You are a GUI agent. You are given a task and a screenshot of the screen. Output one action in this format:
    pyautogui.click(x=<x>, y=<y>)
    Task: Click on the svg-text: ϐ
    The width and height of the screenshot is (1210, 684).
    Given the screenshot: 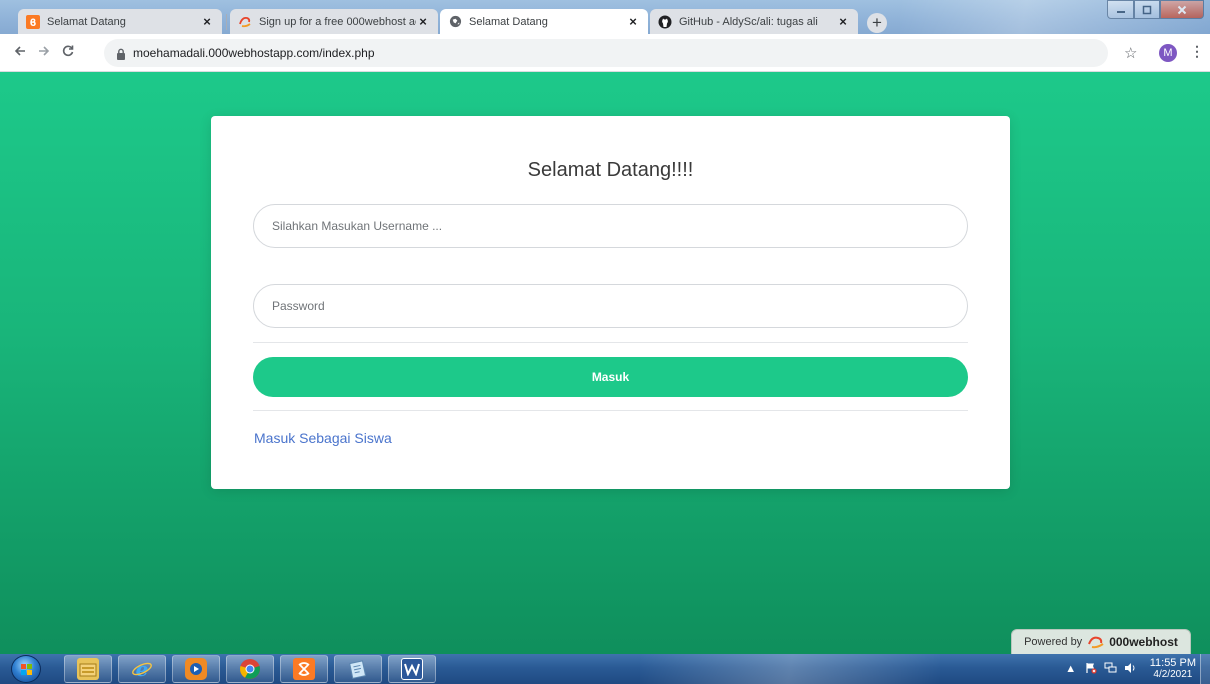 What is the action you would take?
    pyautogui.click(x=33, y=23)
    